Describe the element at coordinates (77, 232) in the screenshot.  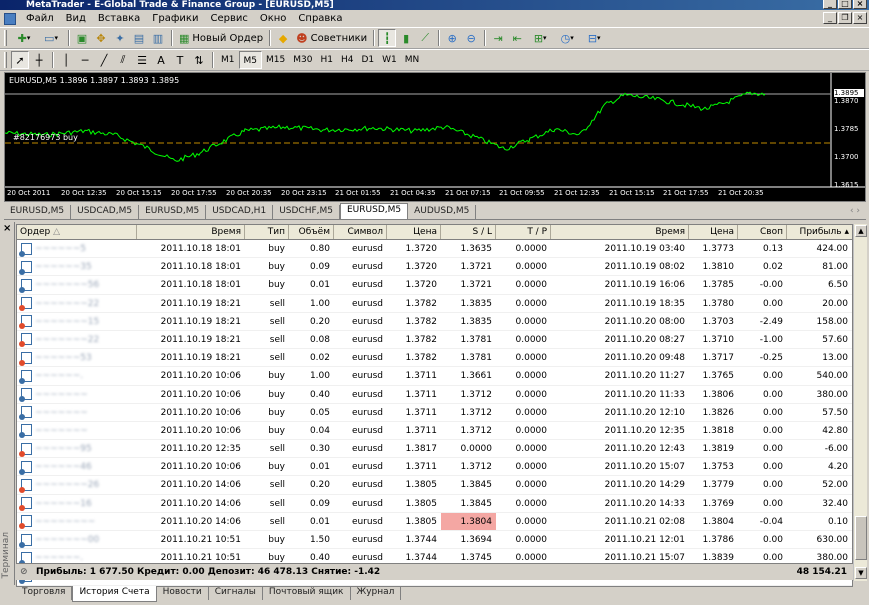
I see `column-header-order: Ордер △` at that location.